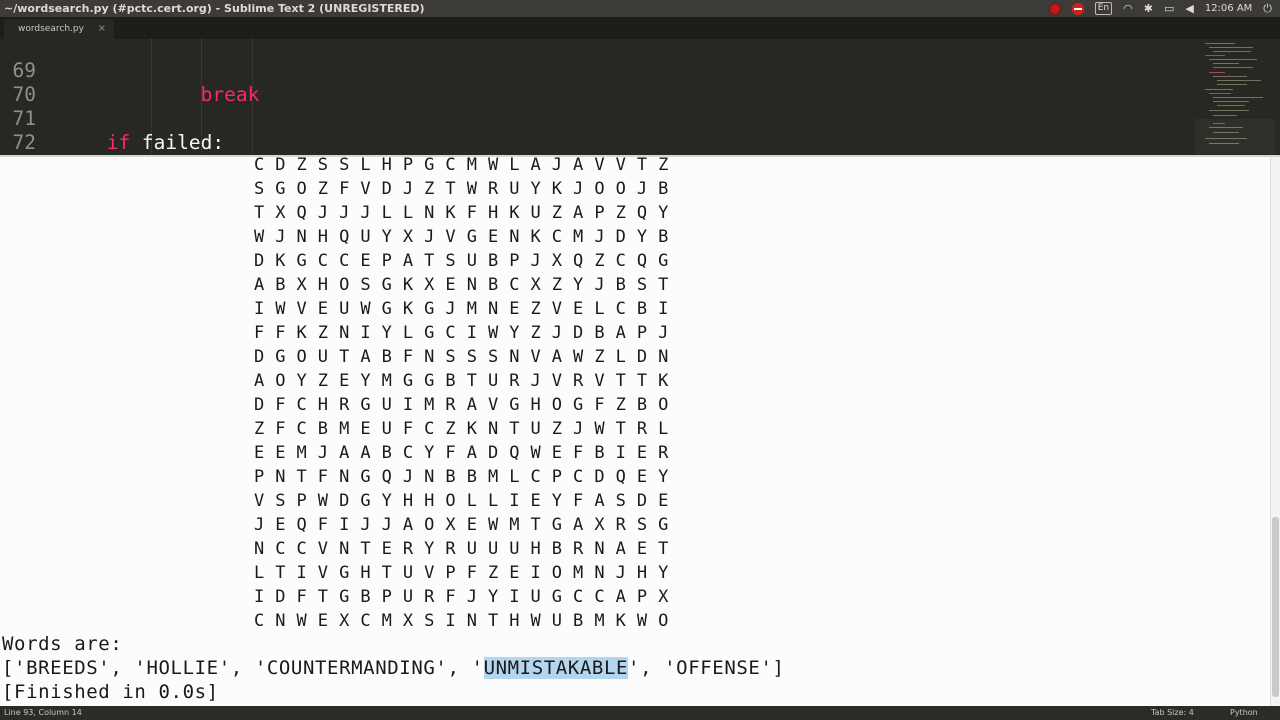 The image size is (1280, 720). What do you see at coordinates (51, 29) in the screenshot?
I see `tab-label: wordsearch.py` at bounding box center [51, 29].